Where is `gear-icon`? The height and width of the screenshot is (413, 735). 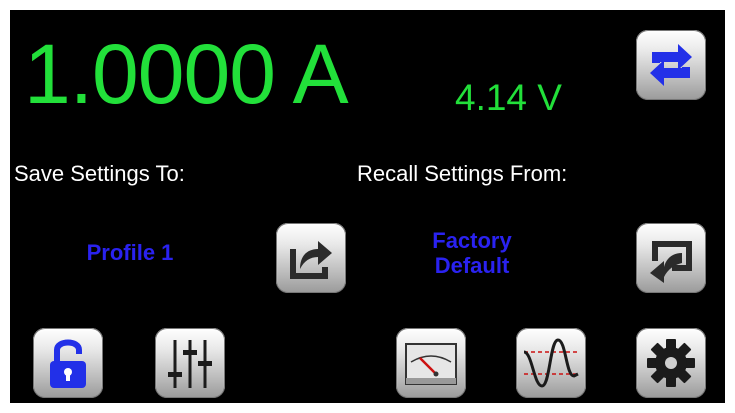
gear-icon is located at coordinates (671, 363).